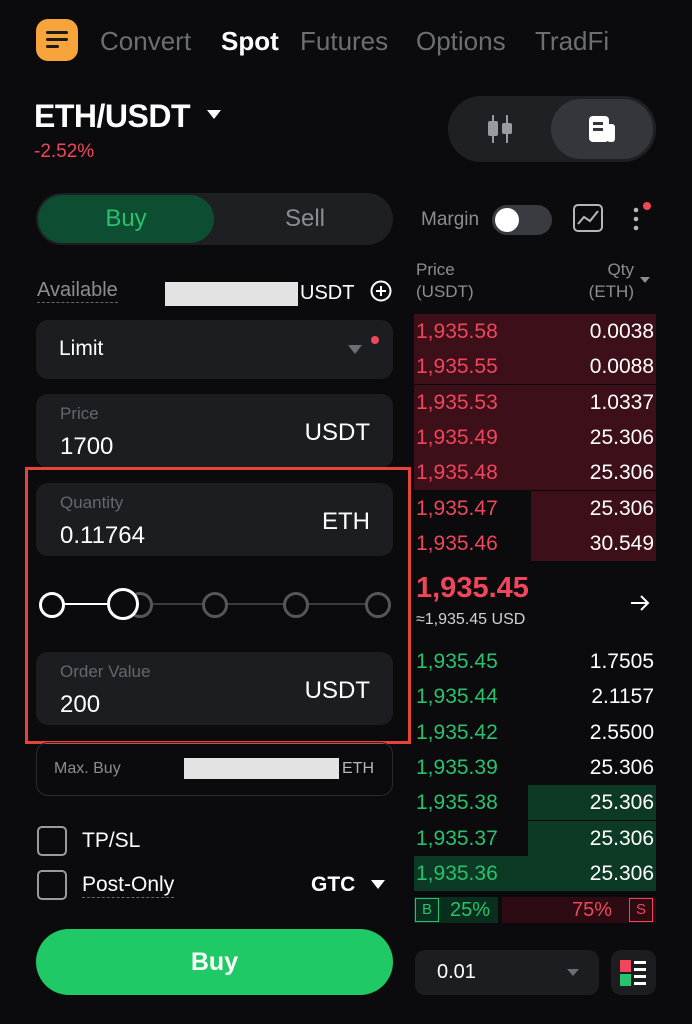 The image size is (692, 1024). Describe the element at coordinates (621, 661) in the screenshot. I see `bid-qty: 1.7505` at that location.